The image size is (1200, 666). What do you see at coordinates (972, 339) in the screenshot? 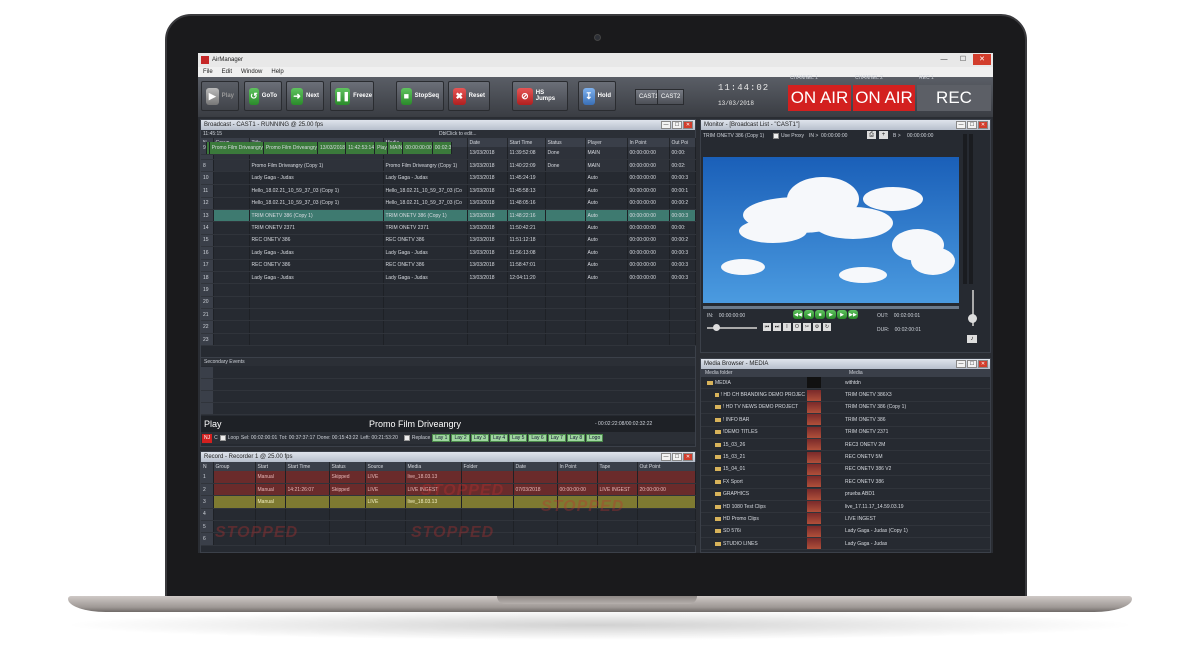
I see `speaker-icon: ♪` at bounding box center [972, 339].